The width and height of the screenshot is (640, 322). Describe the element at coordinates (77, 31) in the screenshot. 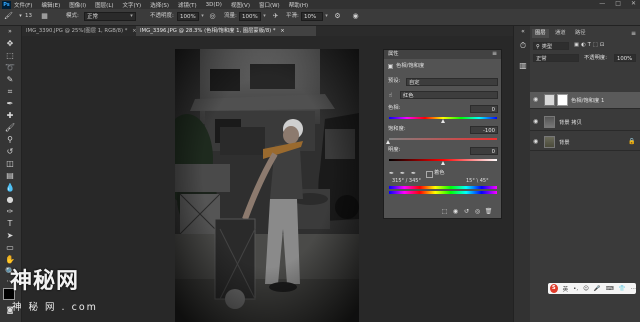

I see `tab-label: IMG_3390.JPG @ 25%(图层 1, RGB/8) *` at that location.